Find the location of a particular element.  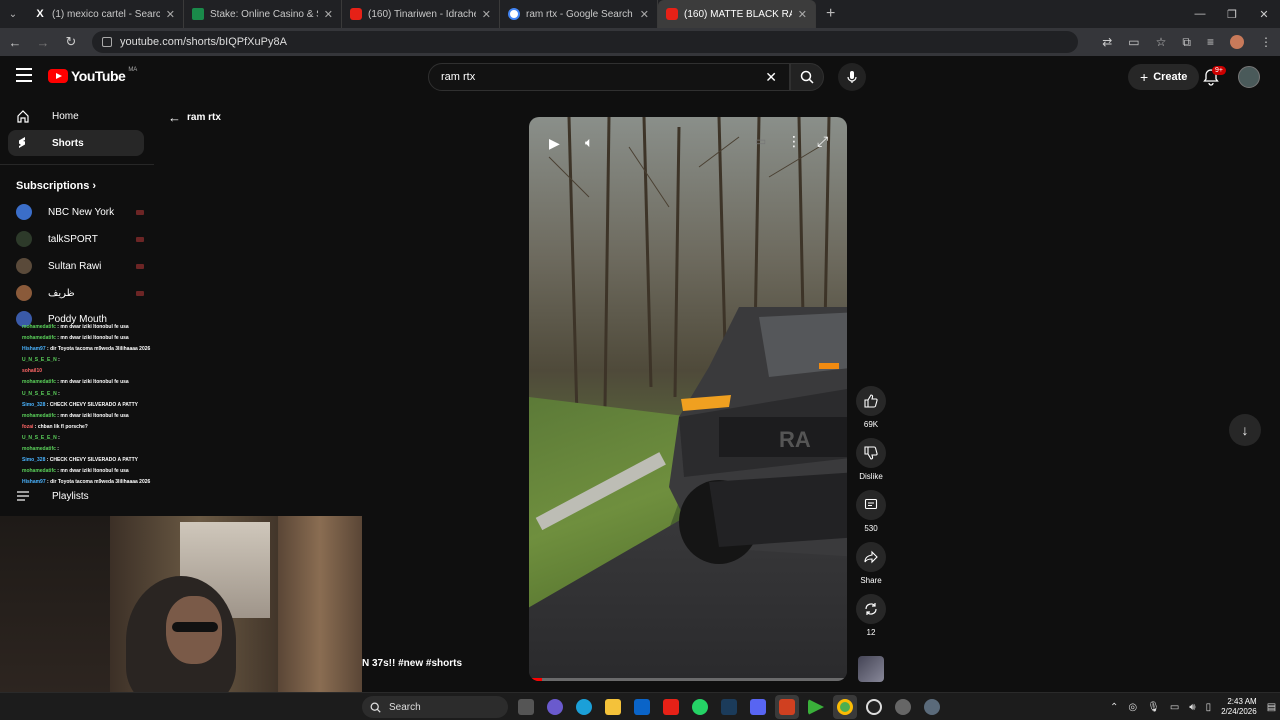

svg-text: RA is located at coordinates (795, 439).